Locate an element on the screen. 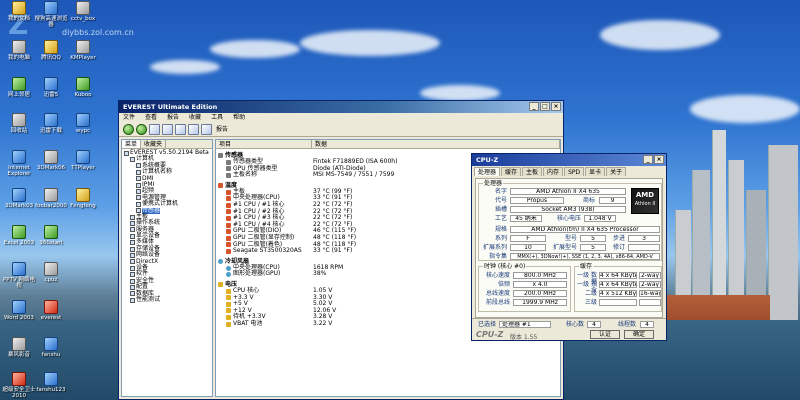 Image resolution: width=800 pixels, height=400 pixels. forward-icon is located at coordinates (141, 129).